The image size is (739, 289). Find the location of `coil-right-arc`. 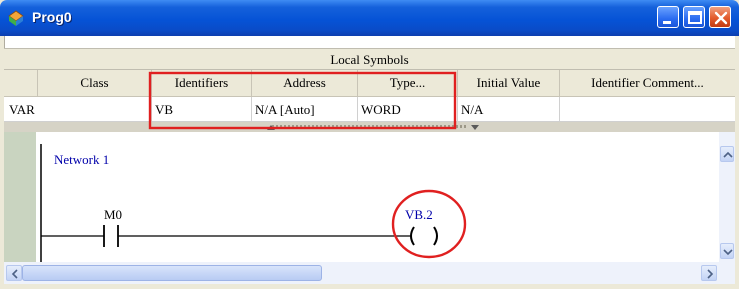

coil-right-arc is located at coordinates (435, 236).